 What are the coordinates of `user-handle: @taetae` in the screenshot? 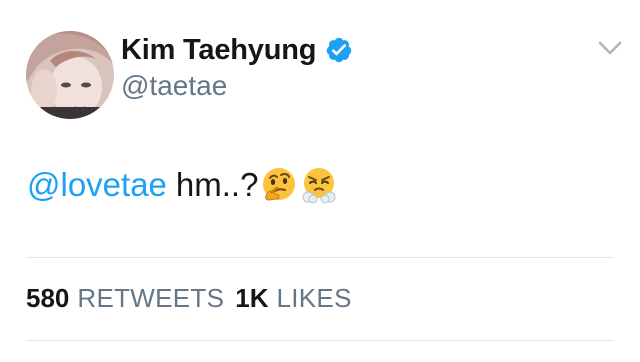 It's located at (174, 86).